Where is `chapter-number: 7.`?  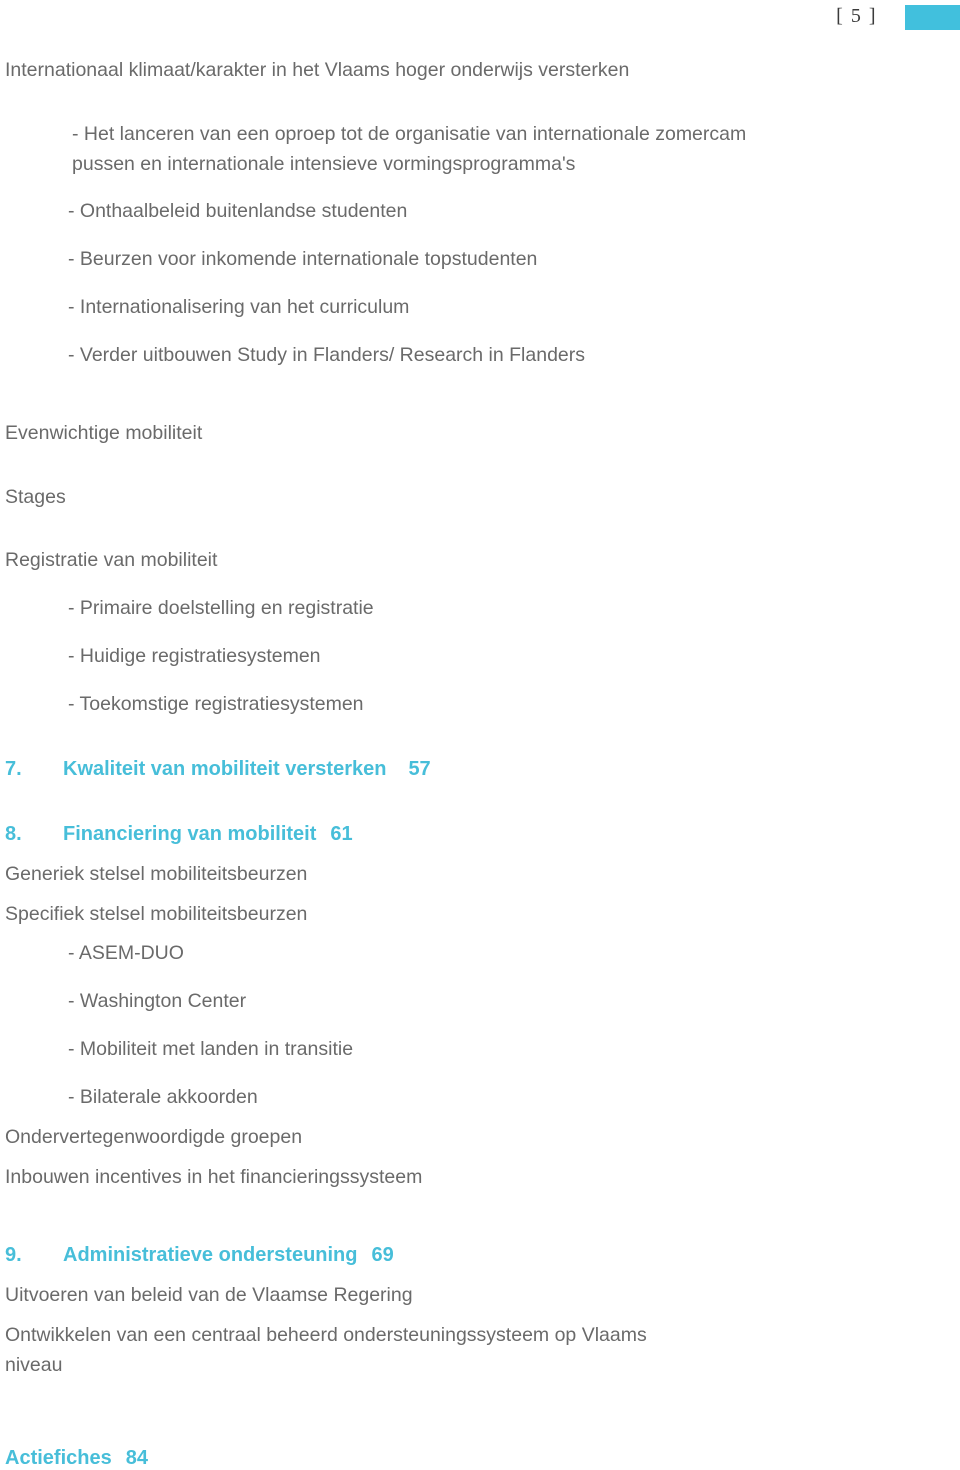
chapter-number: 7. is located at coordinates (13, 768).